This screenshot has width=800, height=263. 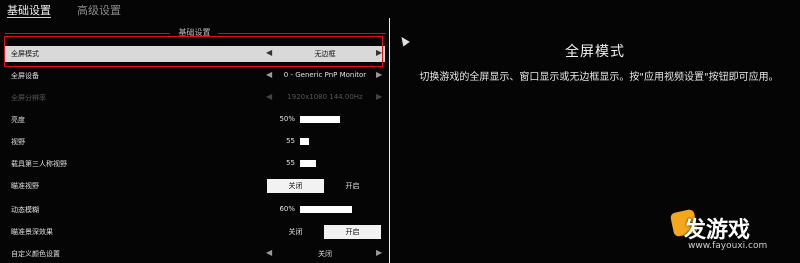 I want to click on custom-color-row: 自定义颜色设置 ◀ 关闭 ▶, so click(x=195, y=254).